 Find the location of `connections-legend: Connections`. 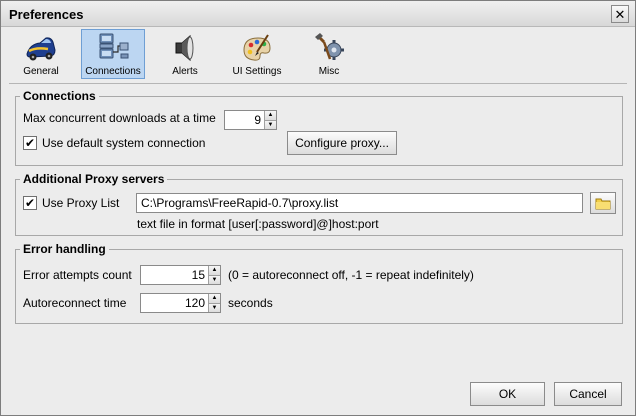

connections-legend: Connections is located at coordinates (59, 96).